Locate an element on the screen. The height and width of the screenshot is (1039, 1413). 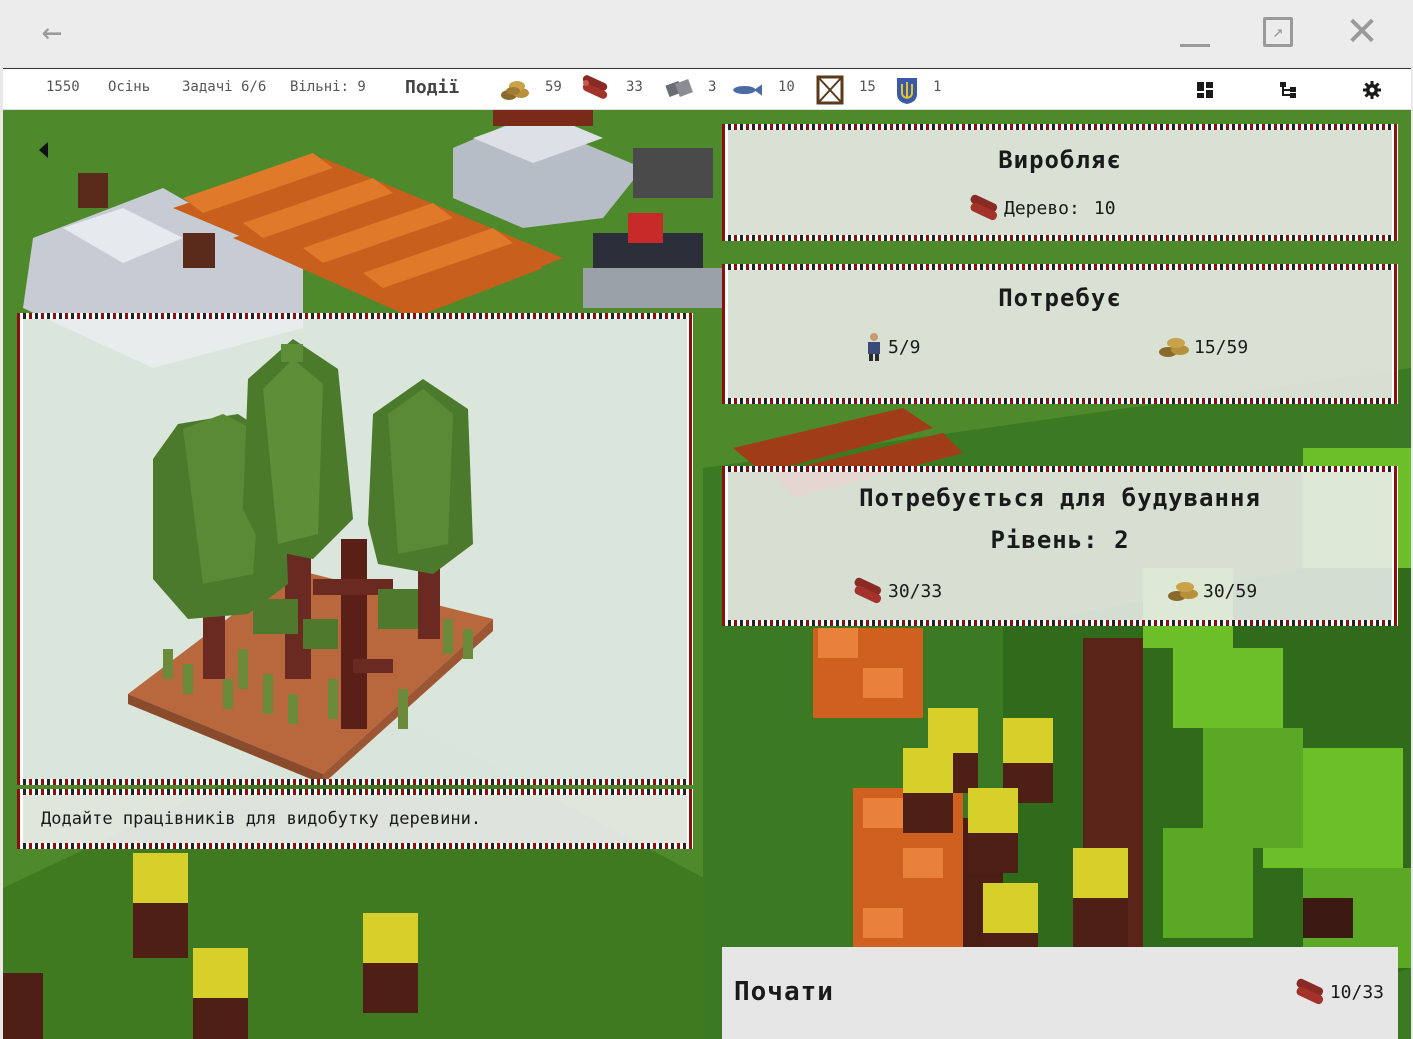
fish-icon is located at coordinates (747, 90).